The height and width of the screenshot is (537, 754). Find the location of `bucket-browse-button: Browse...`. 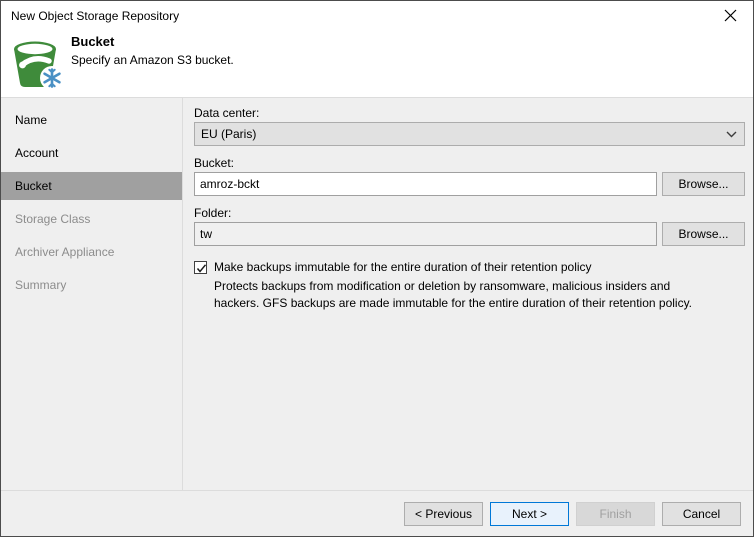

bucket-browse-button: Browse... is located at coordinates (703, 184).